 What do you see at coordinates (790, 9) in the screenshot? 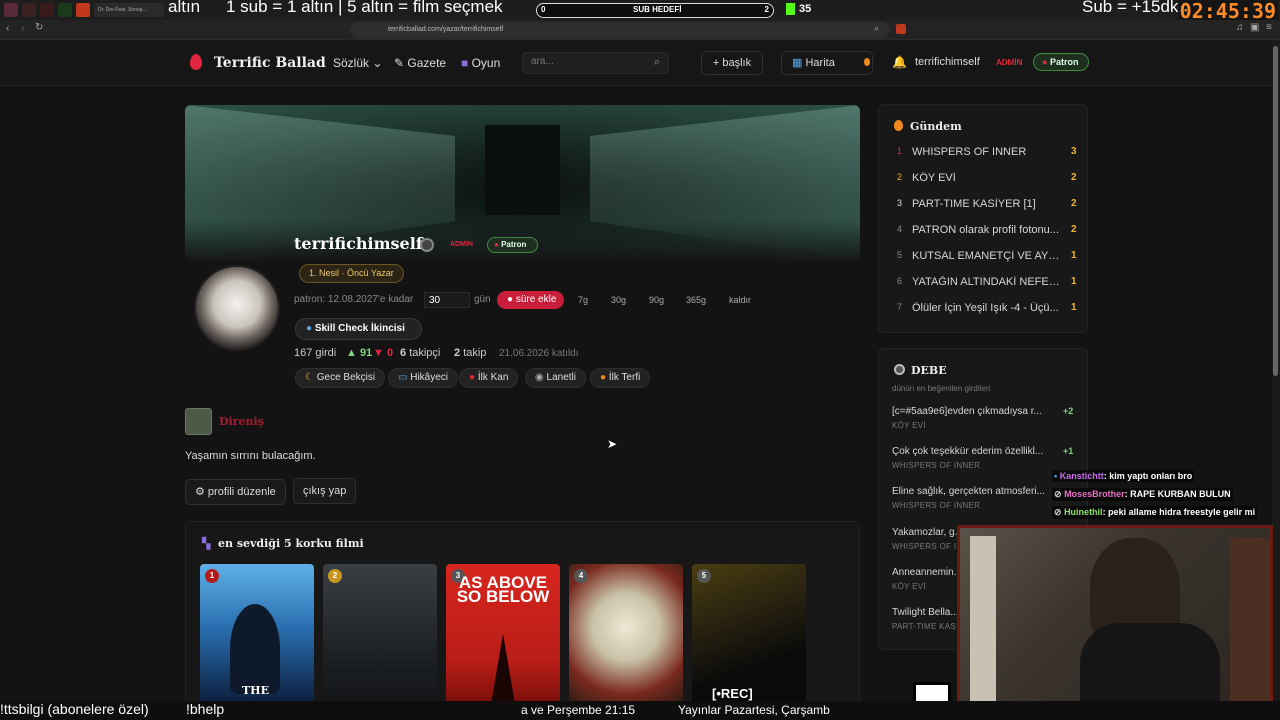
I see `kick-icon` at bounding box center [790, 9].